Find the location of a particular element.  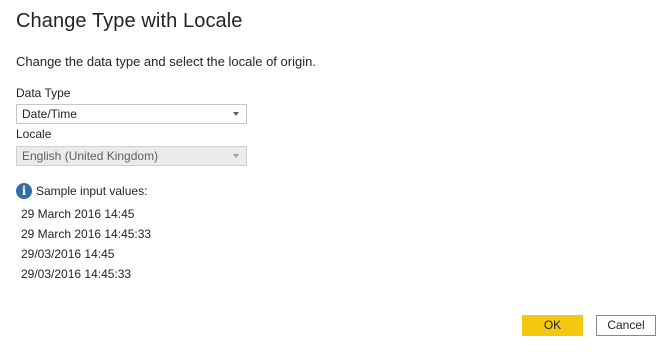

locale-dropdown: English (United Kingdom) is located at coordinates (131, 156).